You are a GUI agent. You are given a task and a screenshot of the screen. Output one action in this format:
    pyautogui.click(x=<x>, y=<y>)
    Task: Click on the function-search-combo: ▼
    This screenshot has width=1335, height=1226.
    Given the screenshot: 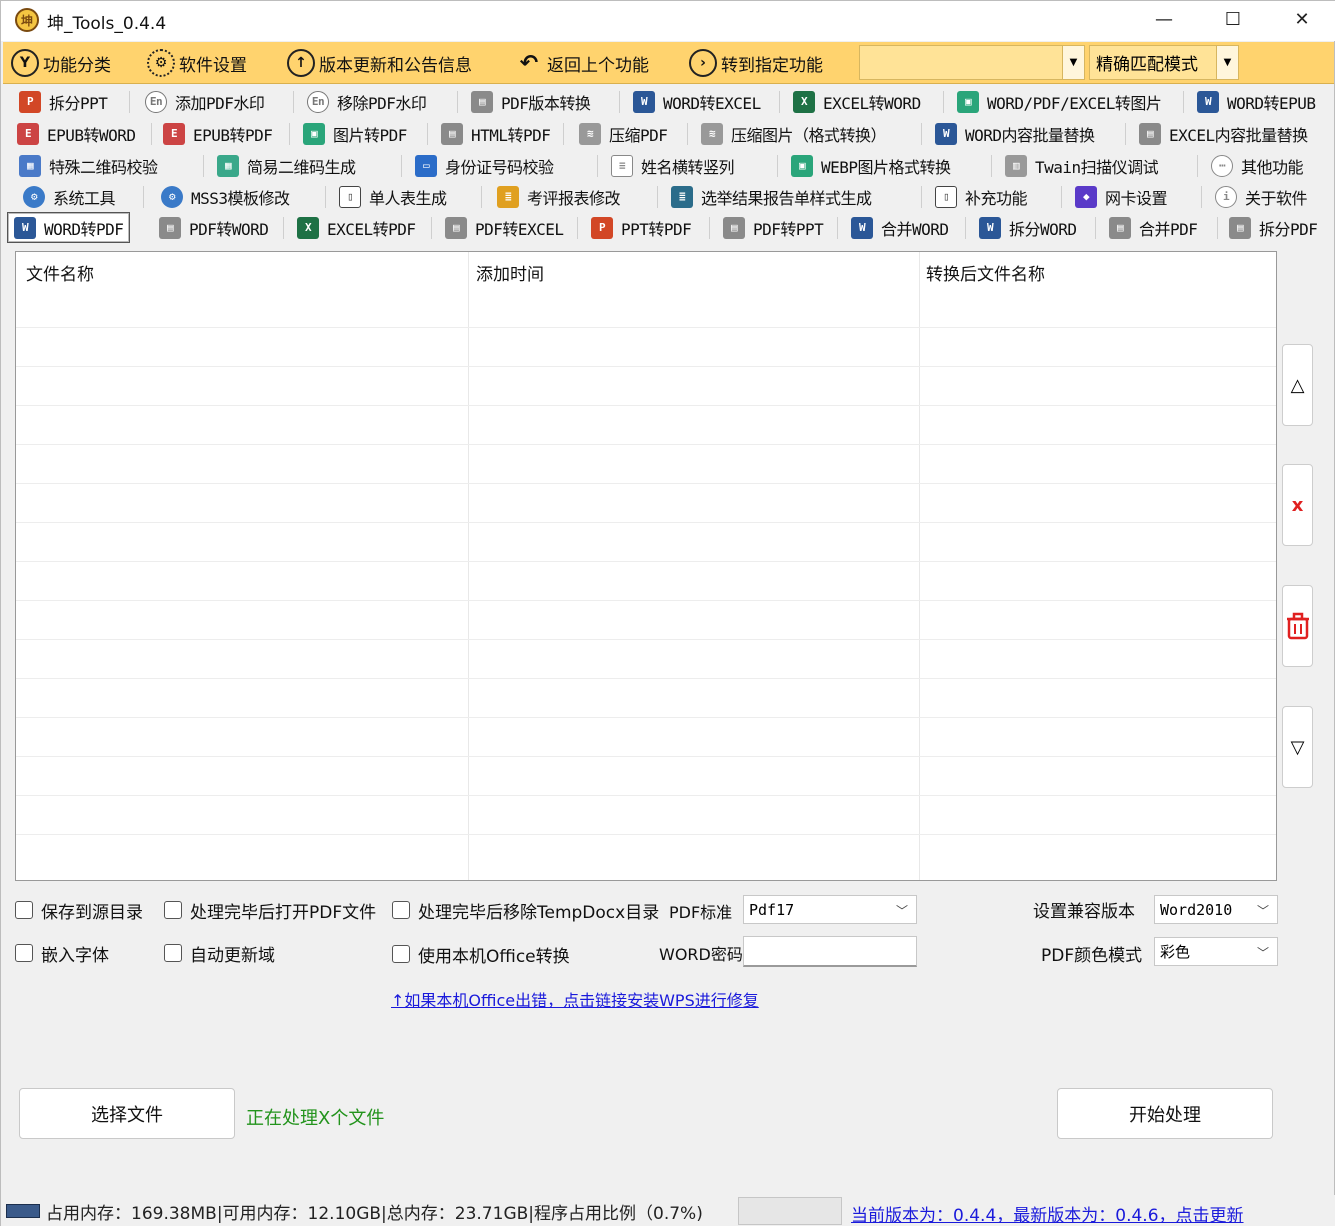 What is the action you would take?
    pyautogui.click(x=972, y=62)
    